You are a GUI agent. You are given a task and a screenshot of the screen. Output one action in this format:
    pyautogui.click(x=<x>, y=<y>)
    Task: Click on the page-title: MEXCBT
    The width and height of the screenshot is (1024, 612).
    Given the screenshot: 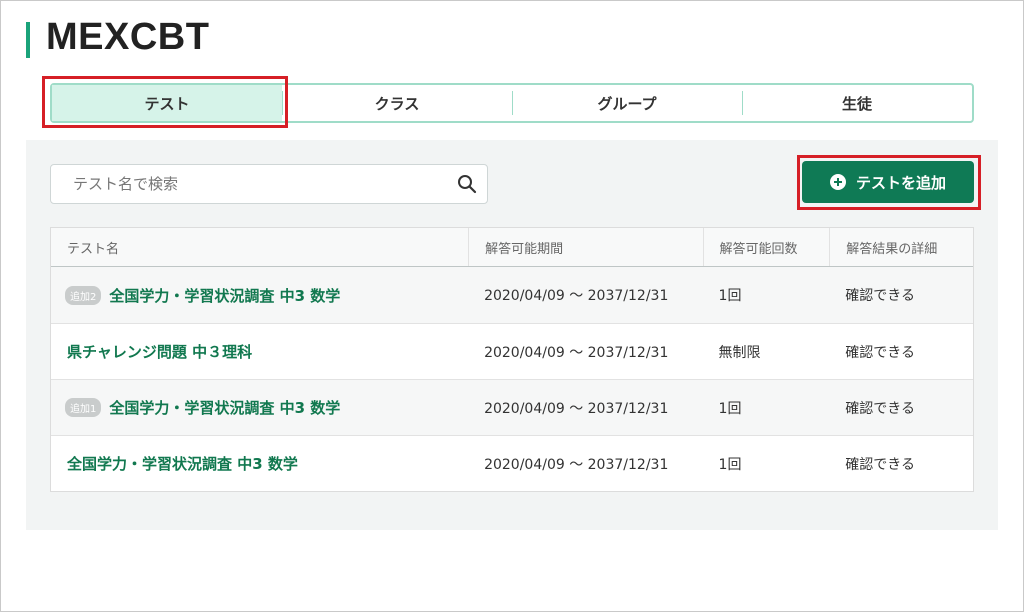 What is the action you would take?
    pyautogui.click(x=128, y=37)
    